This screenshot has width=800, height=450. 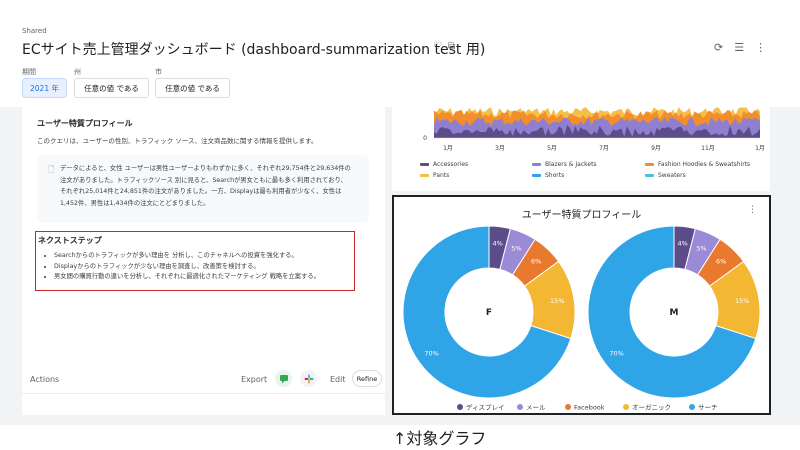 I want to click on export-label: Export, so click(x=254, y=379).